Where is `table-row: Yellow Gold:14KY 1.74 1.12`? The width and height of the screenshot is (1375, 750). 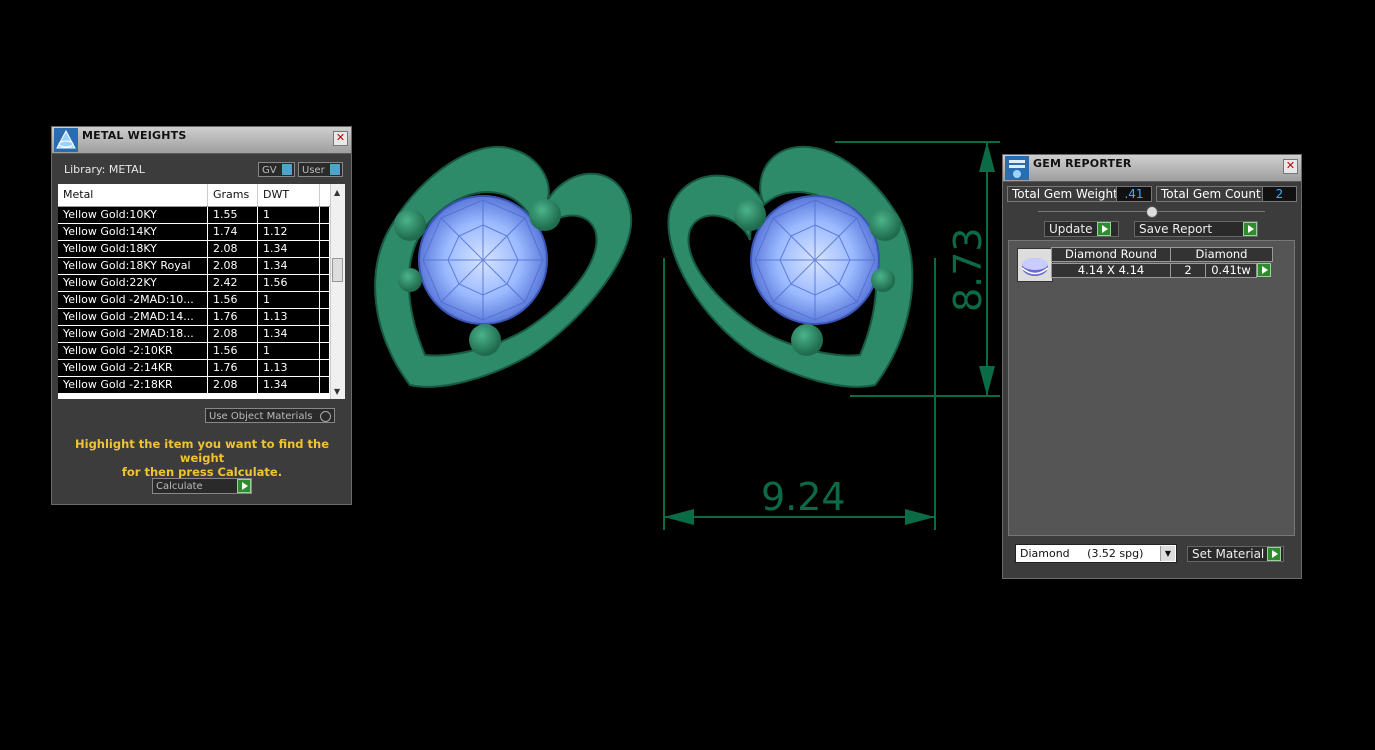 table-row: Yellow Gold:14KY 1.74 1.12 is located at coordinates (201, 232).